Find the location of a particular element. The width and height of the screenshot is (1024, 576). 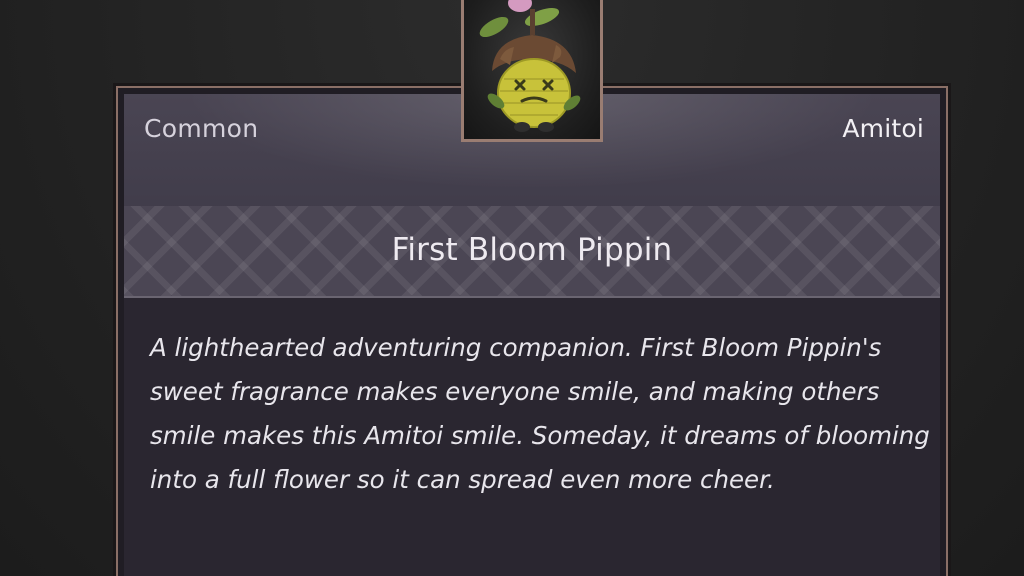

item-name-title: First Bloom Pippin is located at coordinates (532, 250).